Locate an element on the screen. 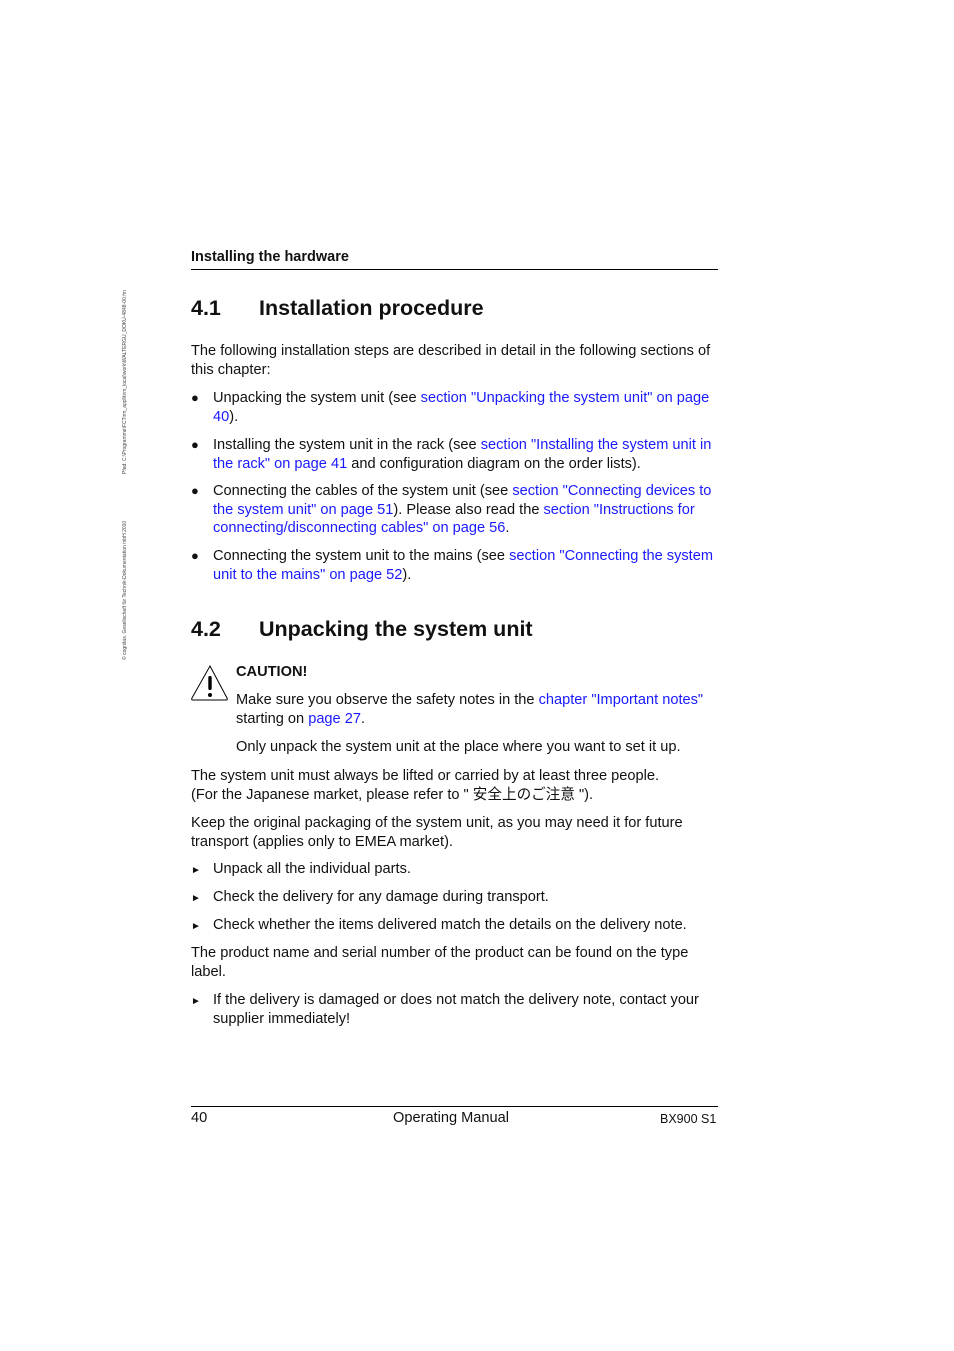 The image size is (954, 1351). section-4-2-heading: 4.2 Unpacking the system unit is located at coordinates (362, 629).